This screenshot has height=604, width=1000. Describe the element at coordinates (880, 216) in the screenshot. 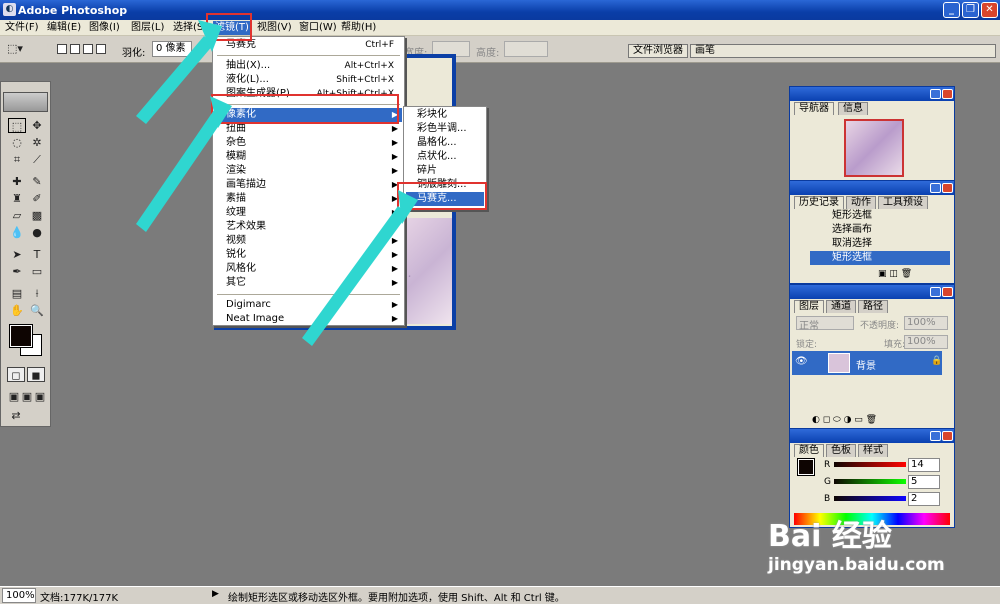

I see `history-row: 矩形选框` at that location.